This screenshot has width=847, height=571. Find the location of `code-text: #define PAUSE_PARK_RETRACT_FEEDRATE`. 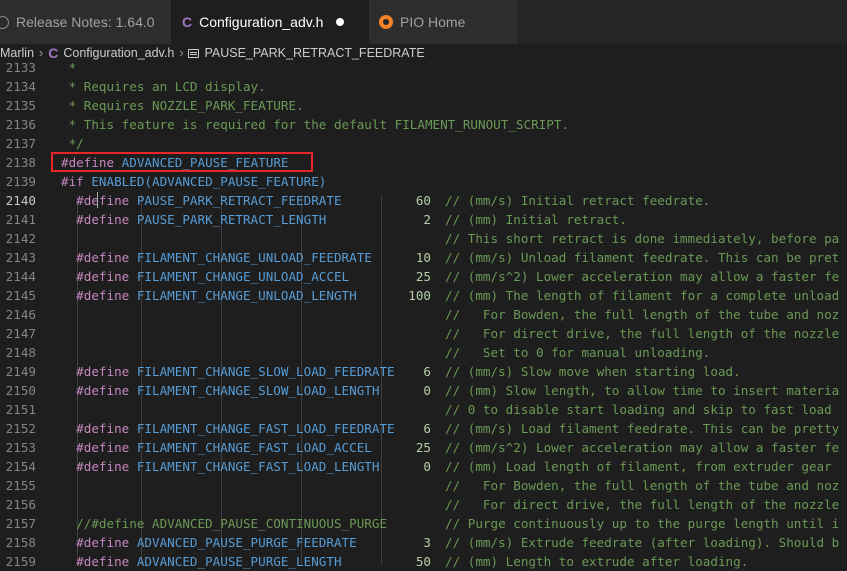

code-text: #define PAUSE_PARK_RETRACT_FEEDRATE is located at coordinates (201, 200).